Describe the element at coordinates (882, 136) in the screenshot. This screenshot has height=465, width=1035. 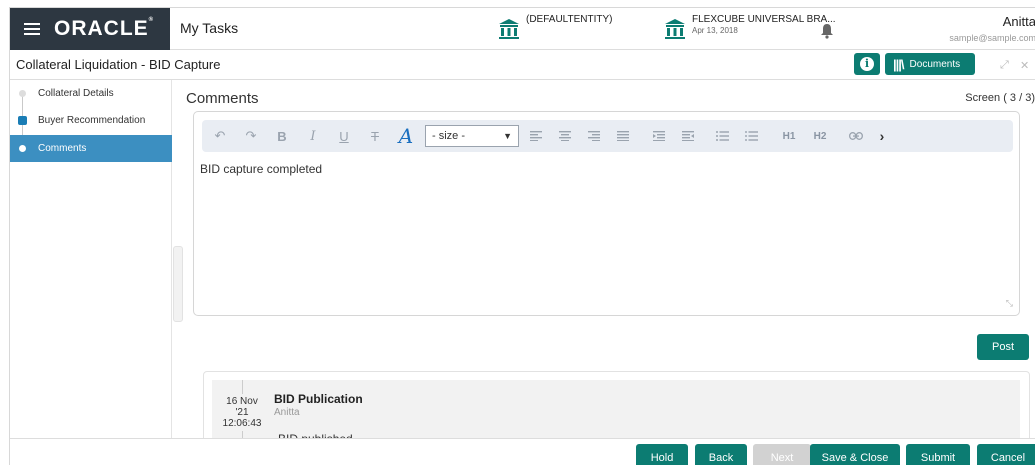
I see `chevron-right-icon: ›` at that location.